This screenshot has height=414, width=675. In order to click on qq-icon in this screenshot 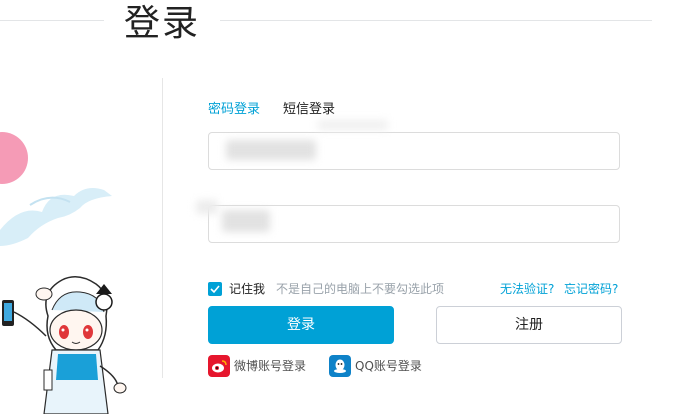, I will do `click(340, 366)`.